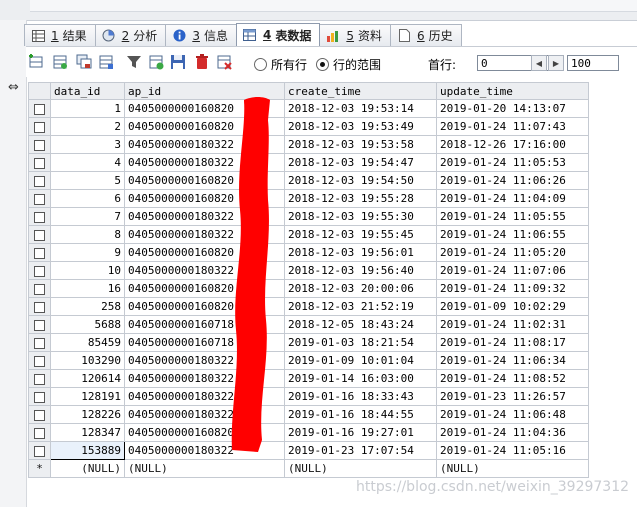 Image resolution: width=637 pixels, height=507 pixels. What do you see at coordinates (512, 162) in the screenshot?
I see `cell-update-time: 2019-01-24 11:05:53` at bounding box center [512, 162].